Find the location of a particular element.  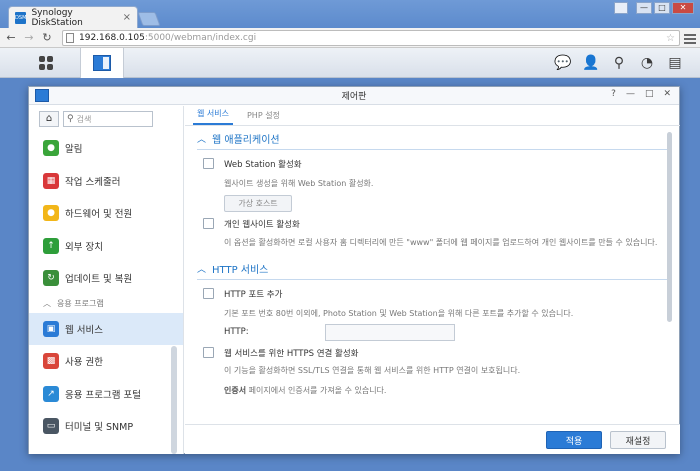

url-path: /webman/index.cgi is located at coordinates (213, 38).